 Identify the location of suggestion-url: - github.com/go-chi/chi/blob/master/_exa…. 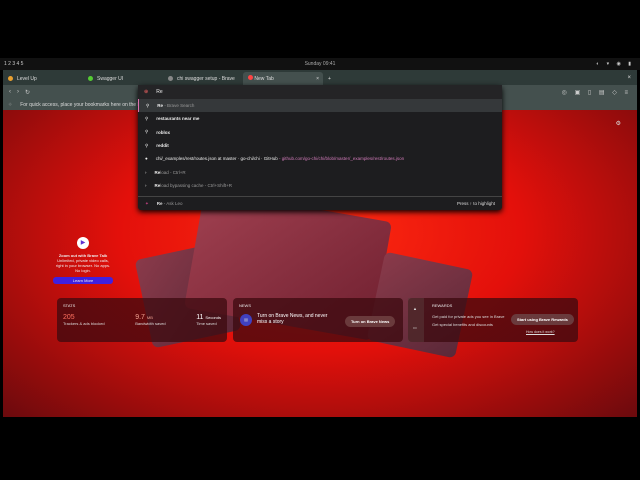
(341, 159).